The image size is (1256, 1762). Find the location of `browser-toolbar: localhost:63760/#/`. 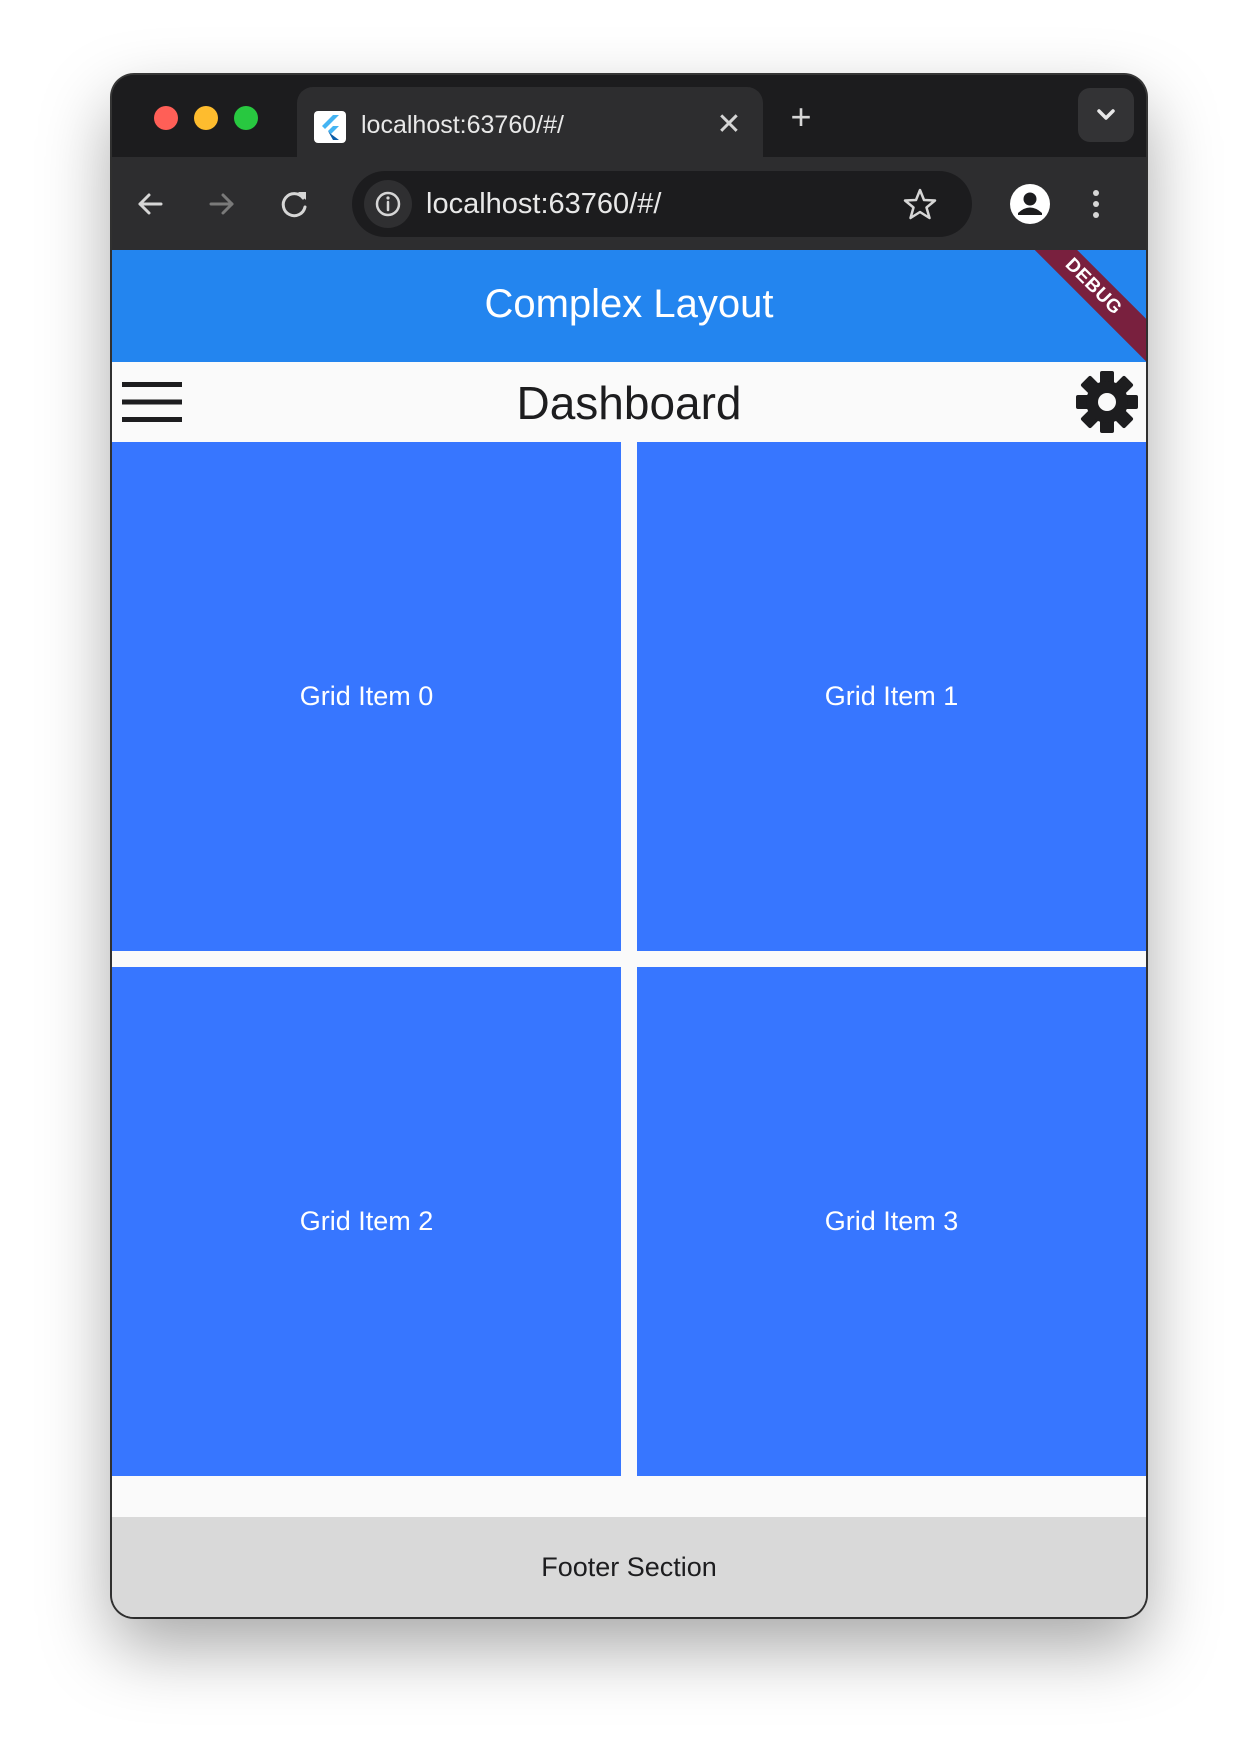

browser-toolbar: localhost:63760/#/ is located at coordinates (629, 203).